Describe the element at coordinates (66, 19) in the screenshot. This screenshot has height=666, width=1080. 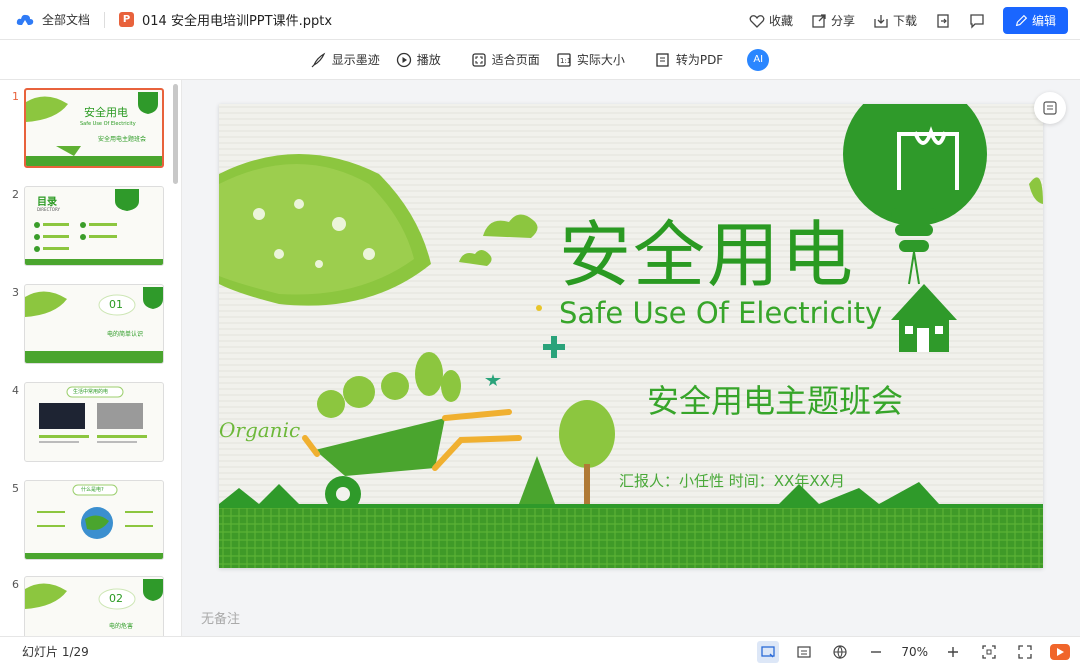
I see `all-documents-link: 全部文档` at that location.